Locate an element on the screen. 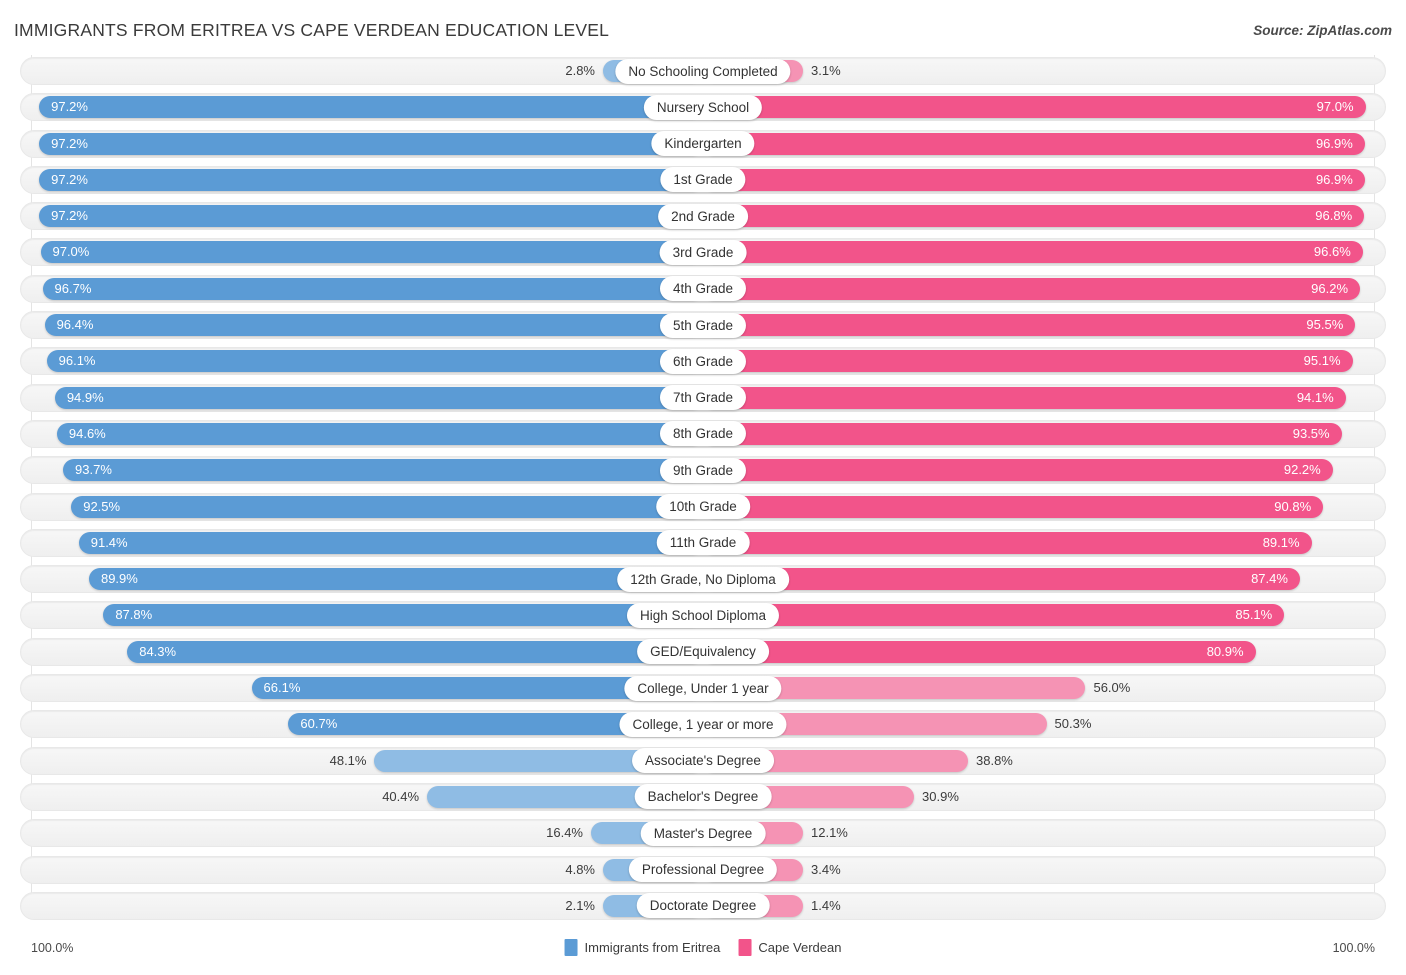 The image size is (1406, 975). category-label: 12th Grade, No Diploma is located at coordinates (703, 579).